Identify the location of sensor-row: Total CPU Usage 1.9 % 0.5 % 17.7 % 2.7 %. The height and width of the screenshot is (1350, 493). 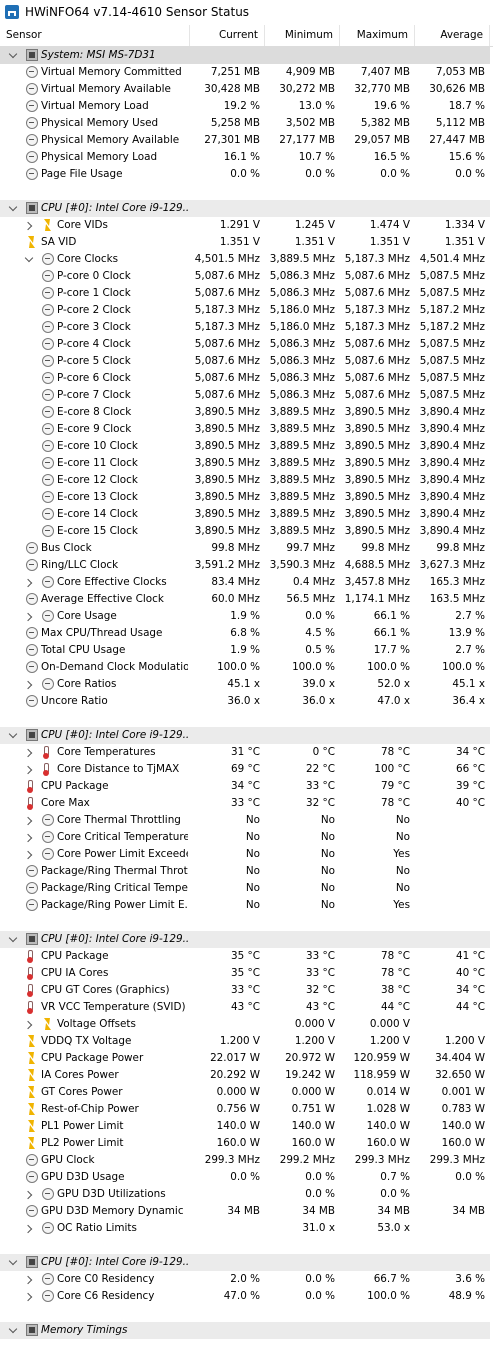
(245, 650).